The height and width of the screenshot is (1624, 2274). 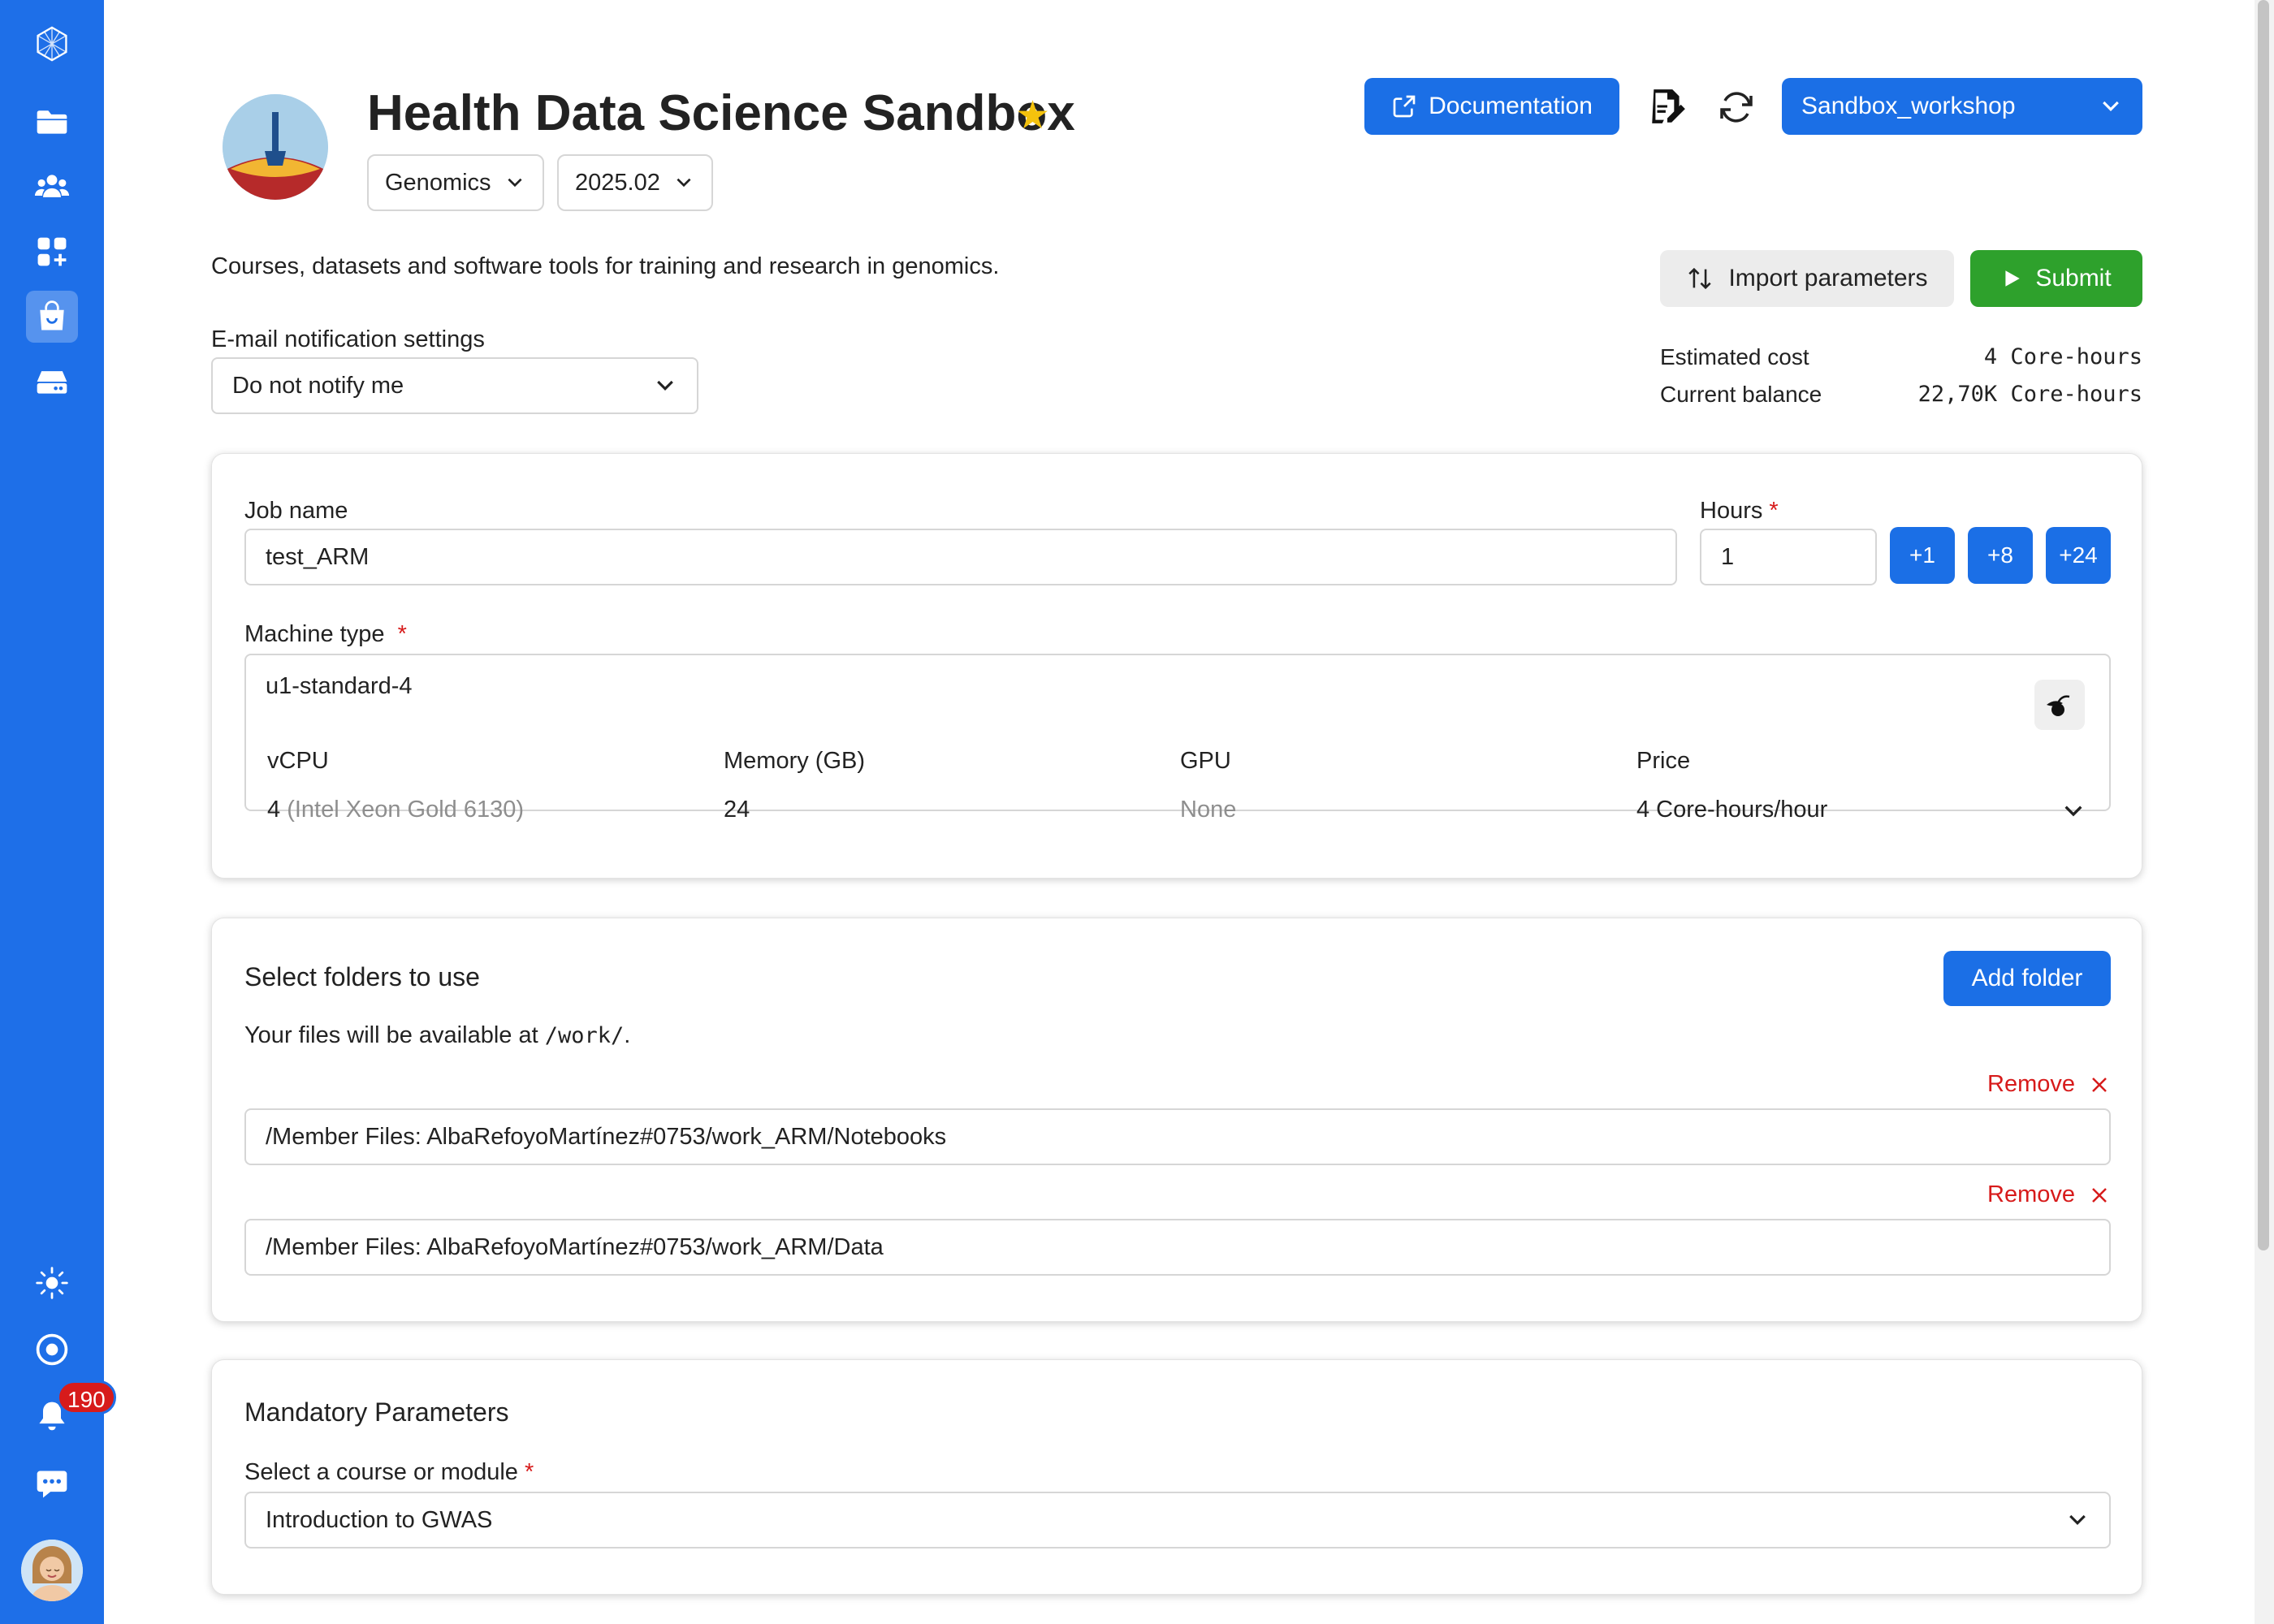 What do you see at coordinates (1923, 555) in the screenshot?
I see `add-1-hour-button: +1` at bounding box center [1923, 555].